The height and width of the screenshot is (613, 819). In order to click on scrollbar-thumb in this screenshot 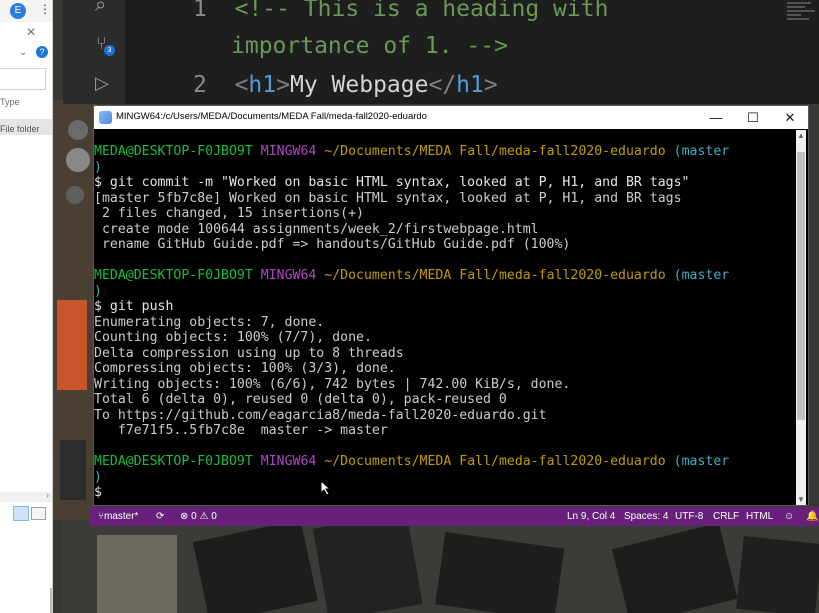, I will do `click(801, 286)`.